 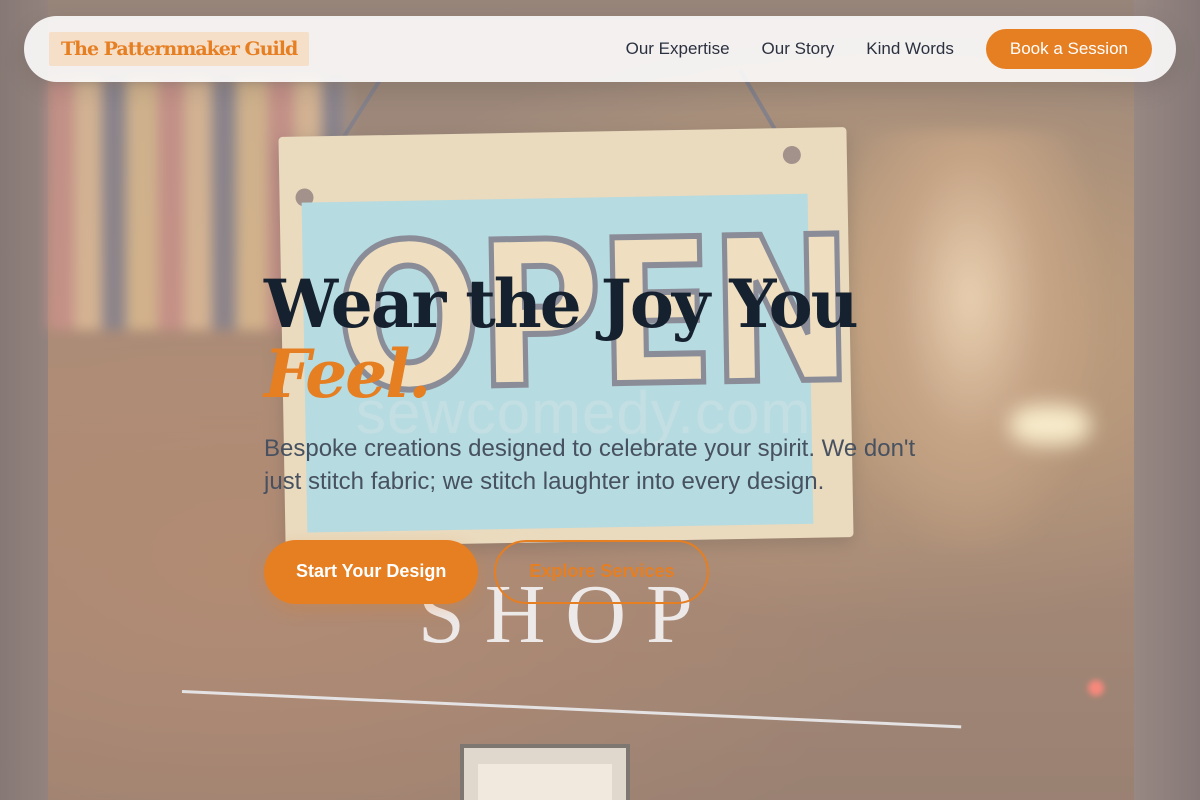 I want to click on book-session-button: Book a Session, so click(x=1068, y=49).